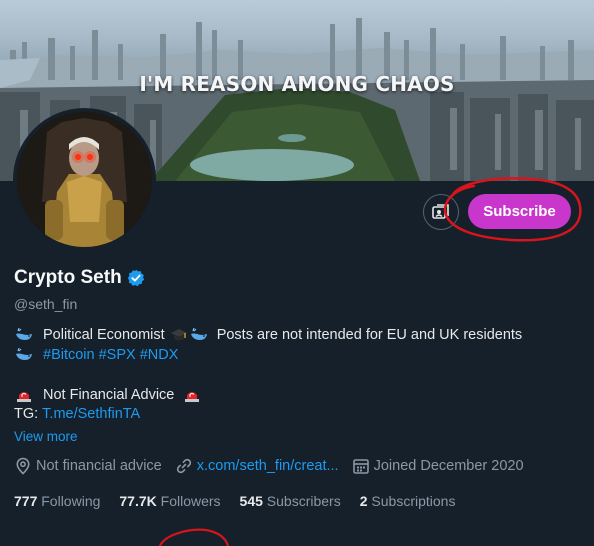 The width and height of the screenshot is (594, 546). What do you see at coordinates (519, 211) in the screenshot?
I see `subscribe-button: Subscribe` at bounding box center [519, 211].